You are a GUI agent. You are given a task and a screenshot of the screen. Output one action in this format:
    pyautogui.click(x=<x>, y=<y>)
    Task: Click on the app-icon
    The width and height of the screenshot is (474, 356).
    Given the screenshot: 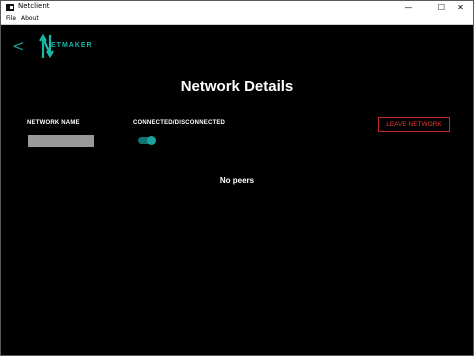 What is the action you would take?
    pyautogui.click(x=10, y=7)
    